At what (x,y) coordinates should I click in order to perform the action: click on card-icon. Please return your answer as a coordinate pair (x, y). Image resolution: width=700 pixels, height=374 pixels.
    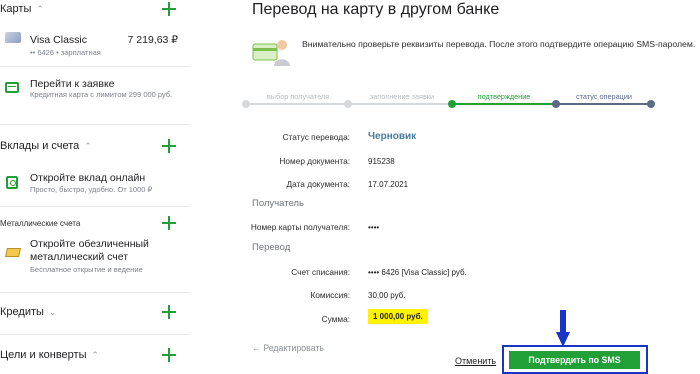
    Looking at the image, I should click on (13, 37).